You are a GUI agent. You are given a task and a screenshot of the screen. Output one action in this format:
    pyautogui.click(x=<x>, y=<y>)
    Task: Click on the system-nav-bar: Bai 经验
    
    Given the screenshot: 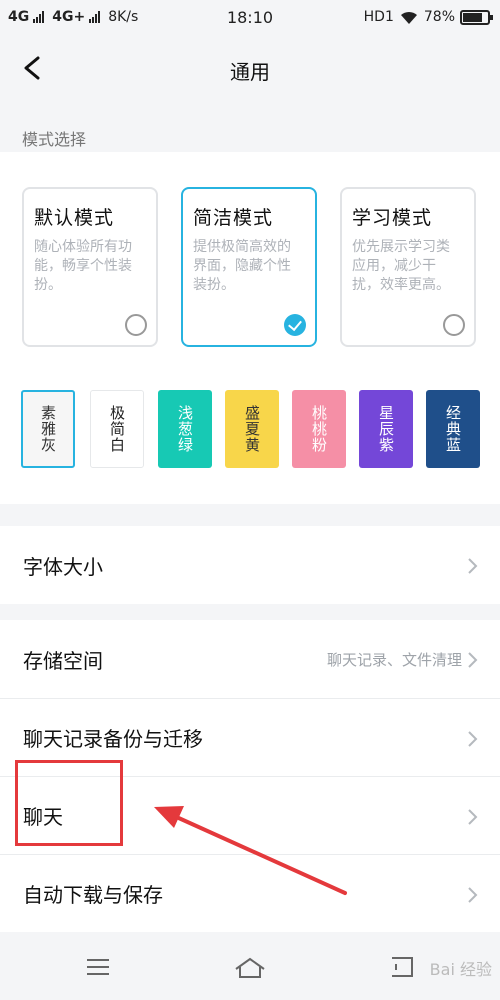 What is the action you would take?
    pyautogui.click(x=250, y=966)
    